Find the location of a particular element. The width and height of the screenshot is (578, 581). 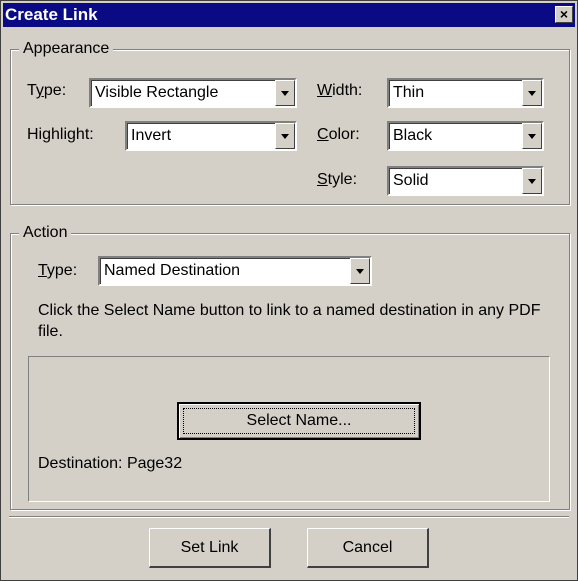

appearance-type-dropdown: Visible Rectangle is located at coordinates (193, 93).